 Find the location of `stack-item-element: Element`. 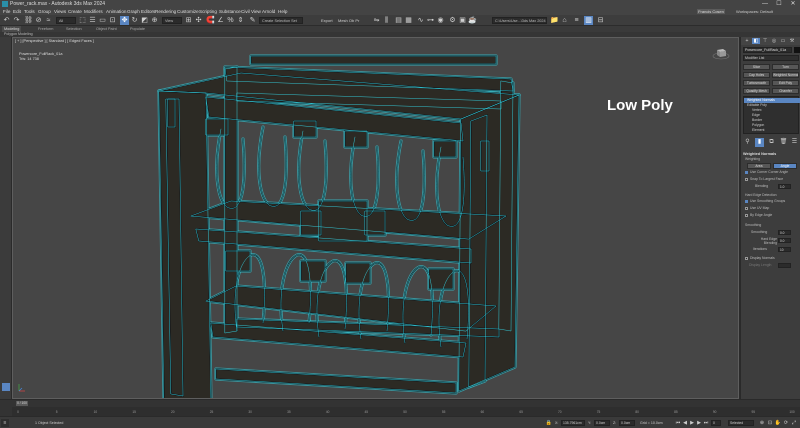

stack-item-element: Element is located at coordinates (772, 130).